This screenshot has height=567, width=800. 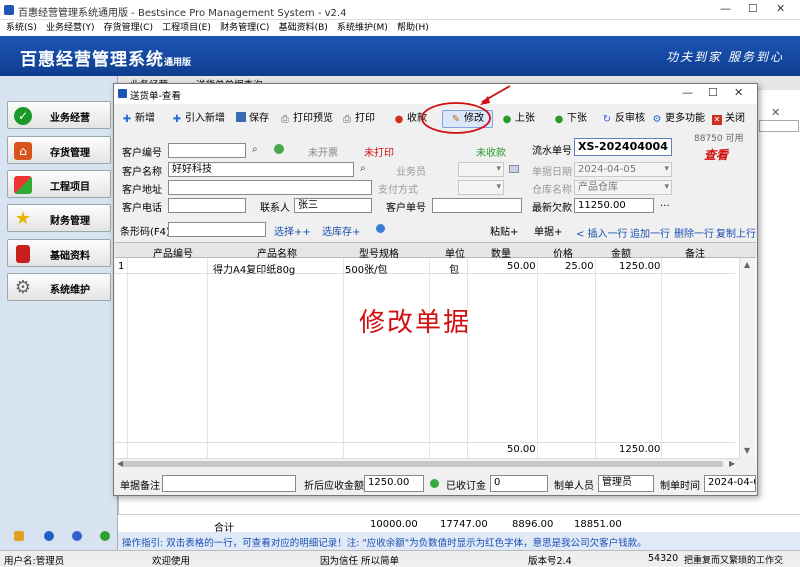 What do you see at coordinates (229, 483) in the screenshot?
I see `remark-input` at bounding box center [229, 483].